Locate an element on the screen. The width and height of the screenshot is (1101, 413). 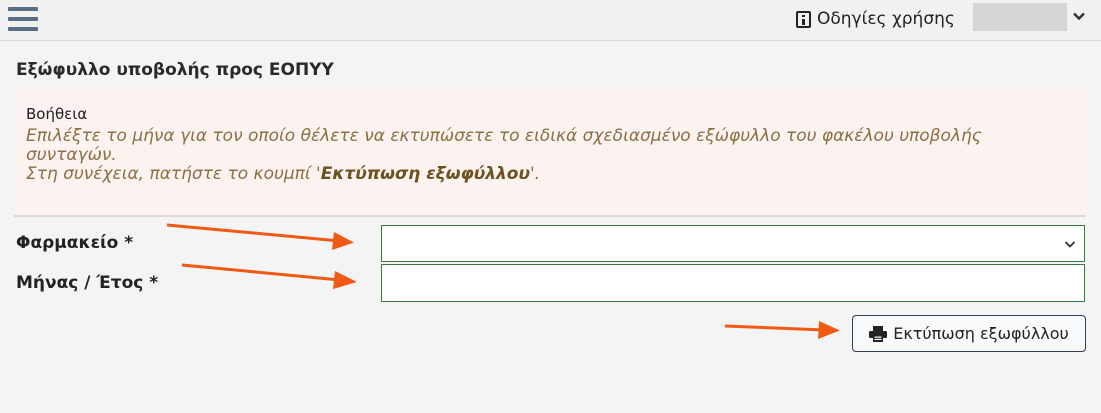
month-year-label: Μήνας / Έτος * is located at coordinates (87, 283).